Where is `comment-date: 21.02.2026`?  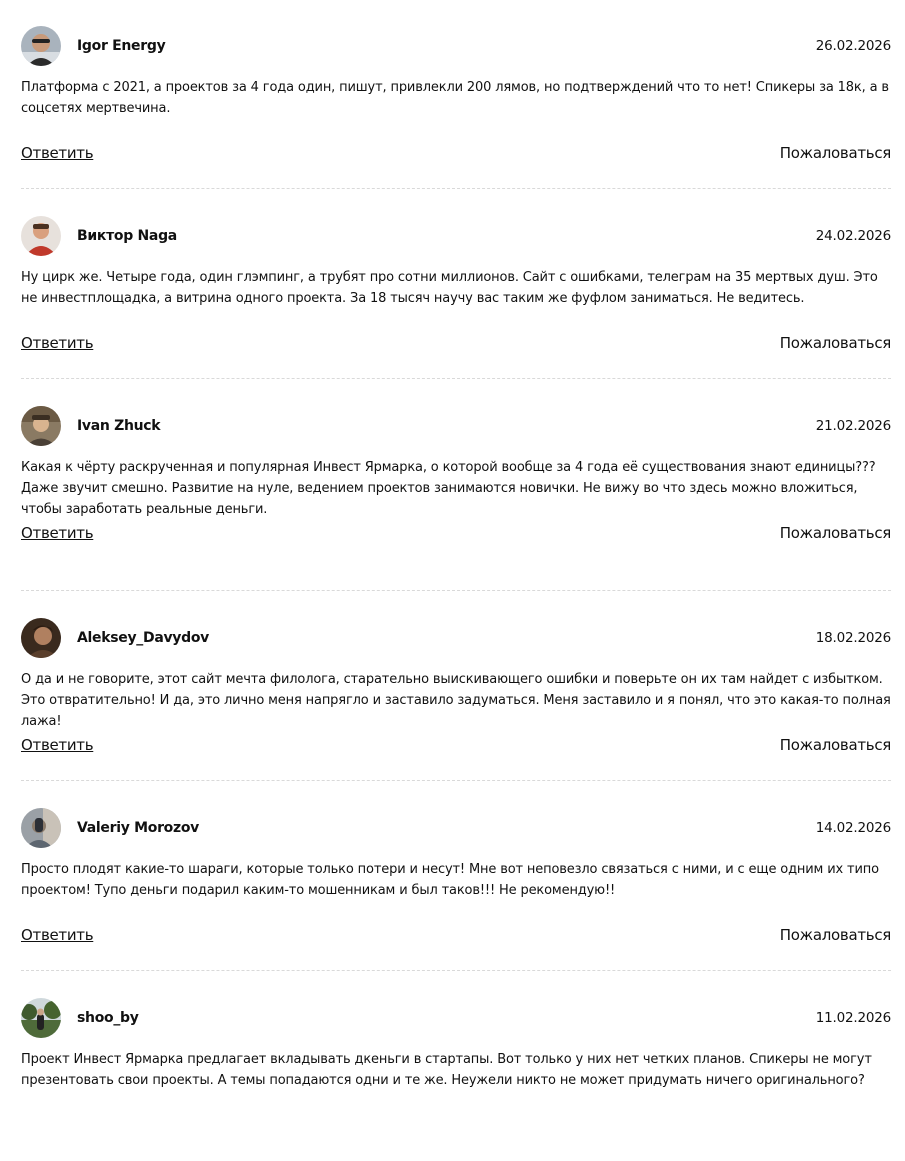 comment-date: 21.02.2026 is located at coordinates (853, 426).